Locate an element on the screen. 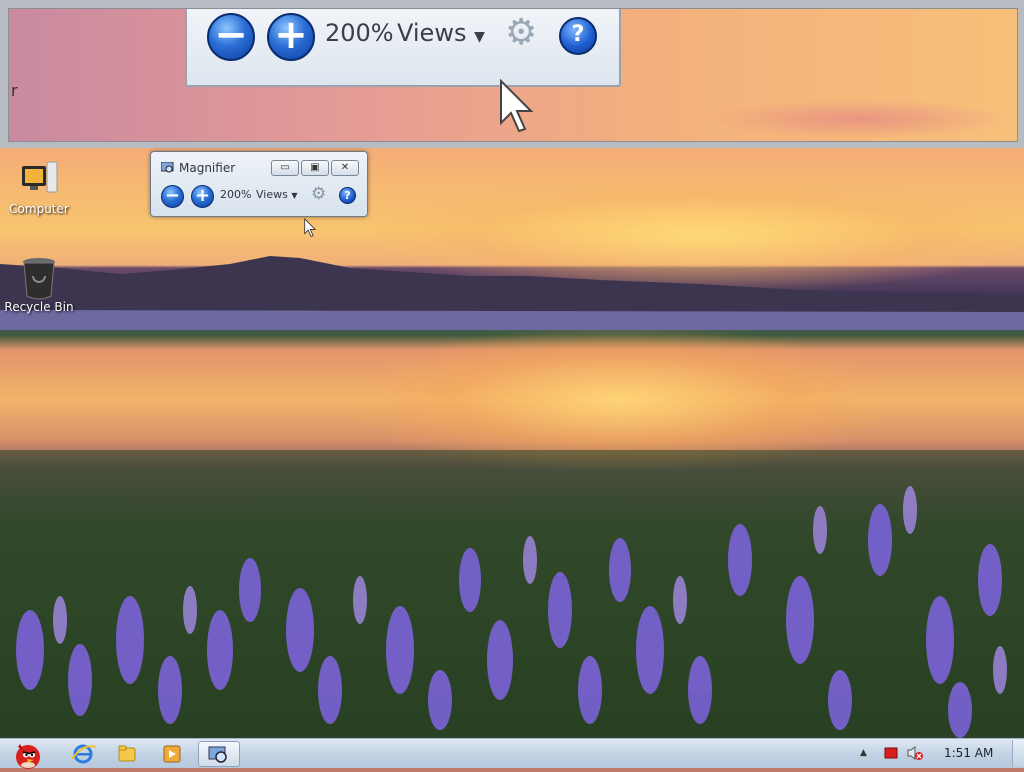  magnified-cursor-icon is located at coordinates (517, 106).